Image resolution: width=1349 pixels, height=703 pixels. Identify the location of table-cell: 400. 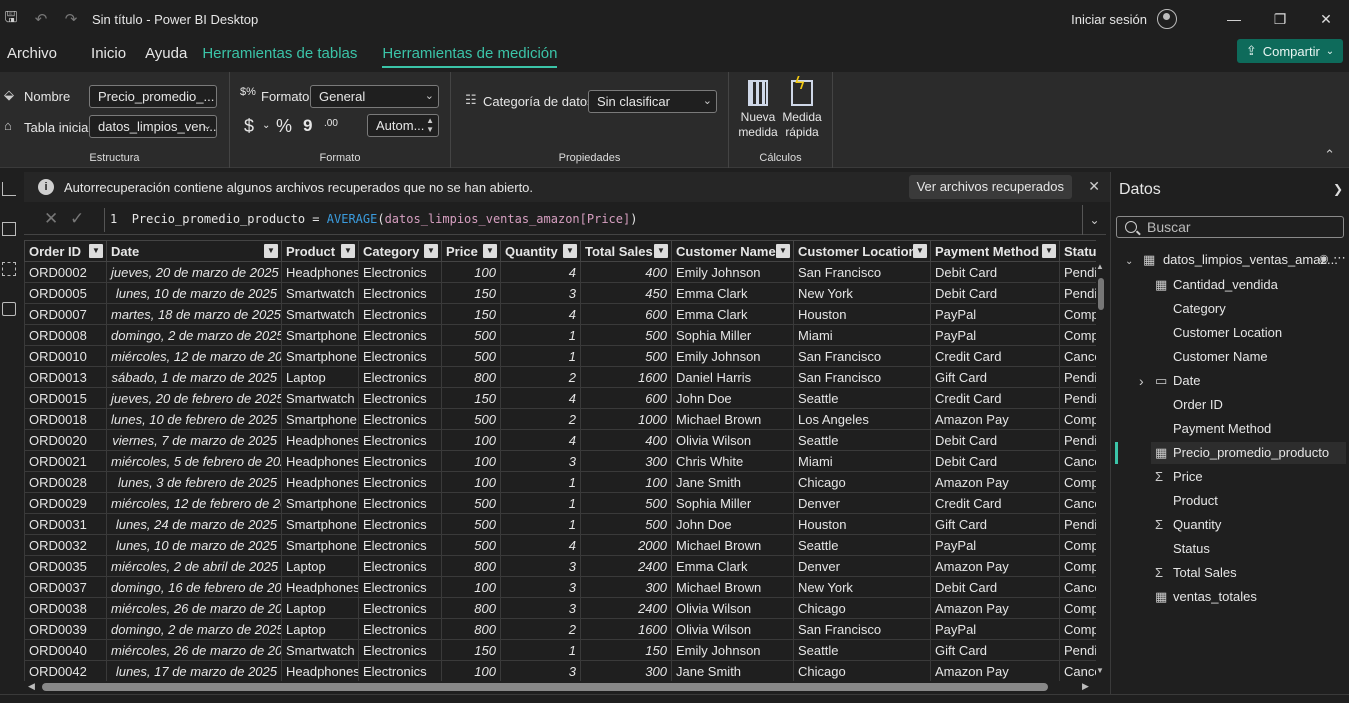
(626, 272).